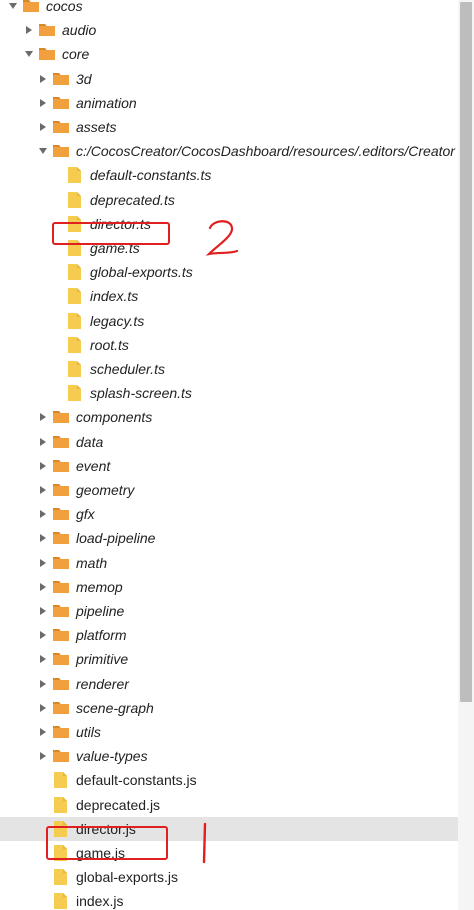 Image resolution: width=474 pixels, height=910 pixels. I want to click on tree-row-renderer: renderer, so click(229, 684).